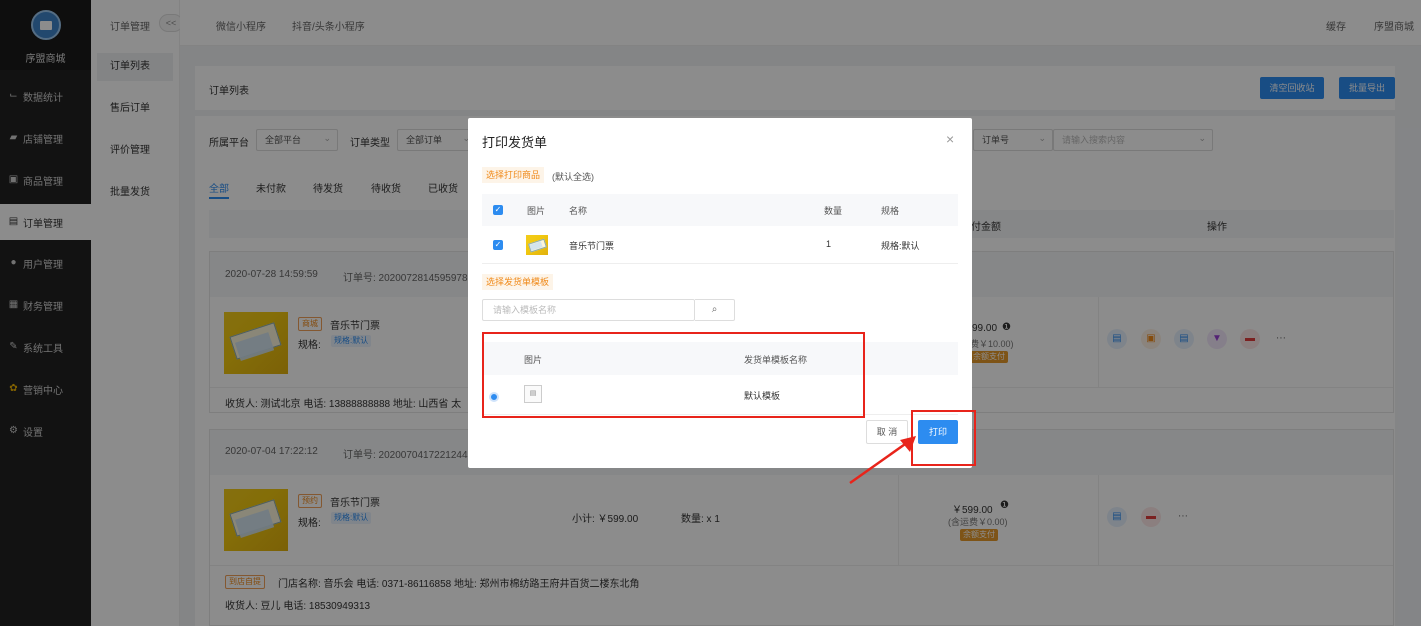 The image size is (1421, 626). Describe the element at coordinates (715, 310) in the screenshot. I see `search-icon: ⌕` at that location.